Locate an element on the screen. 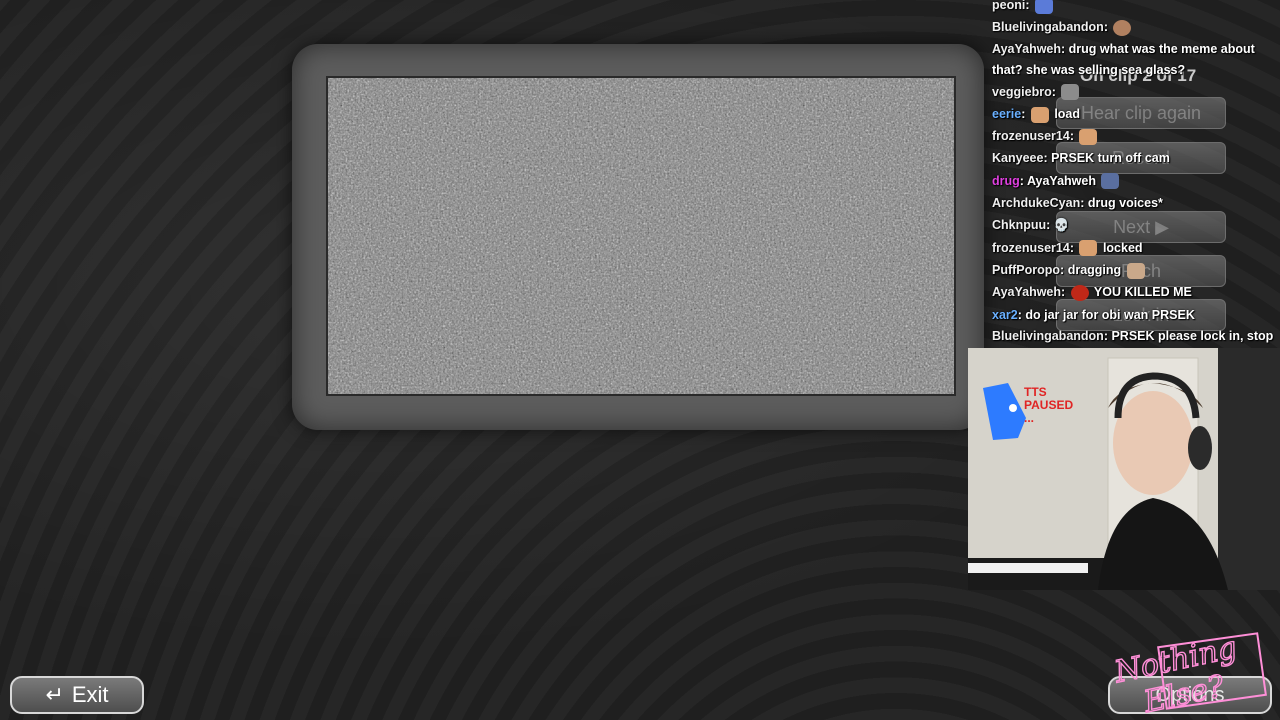 This screenshot has width=1280, height=720. chat-message: frozenuser14: is located at coordinates (1134, 136).